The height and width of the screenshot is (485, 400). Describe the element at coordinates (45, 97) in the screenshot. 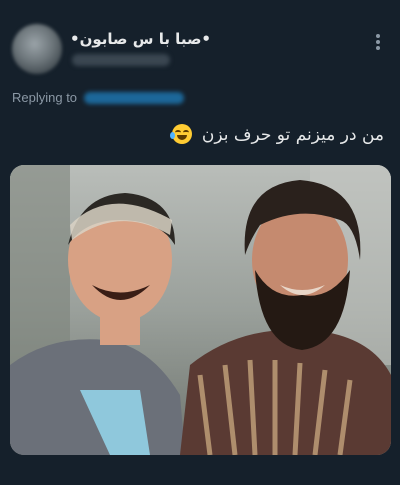

I see `replying-to-label: Replying to` at that location.